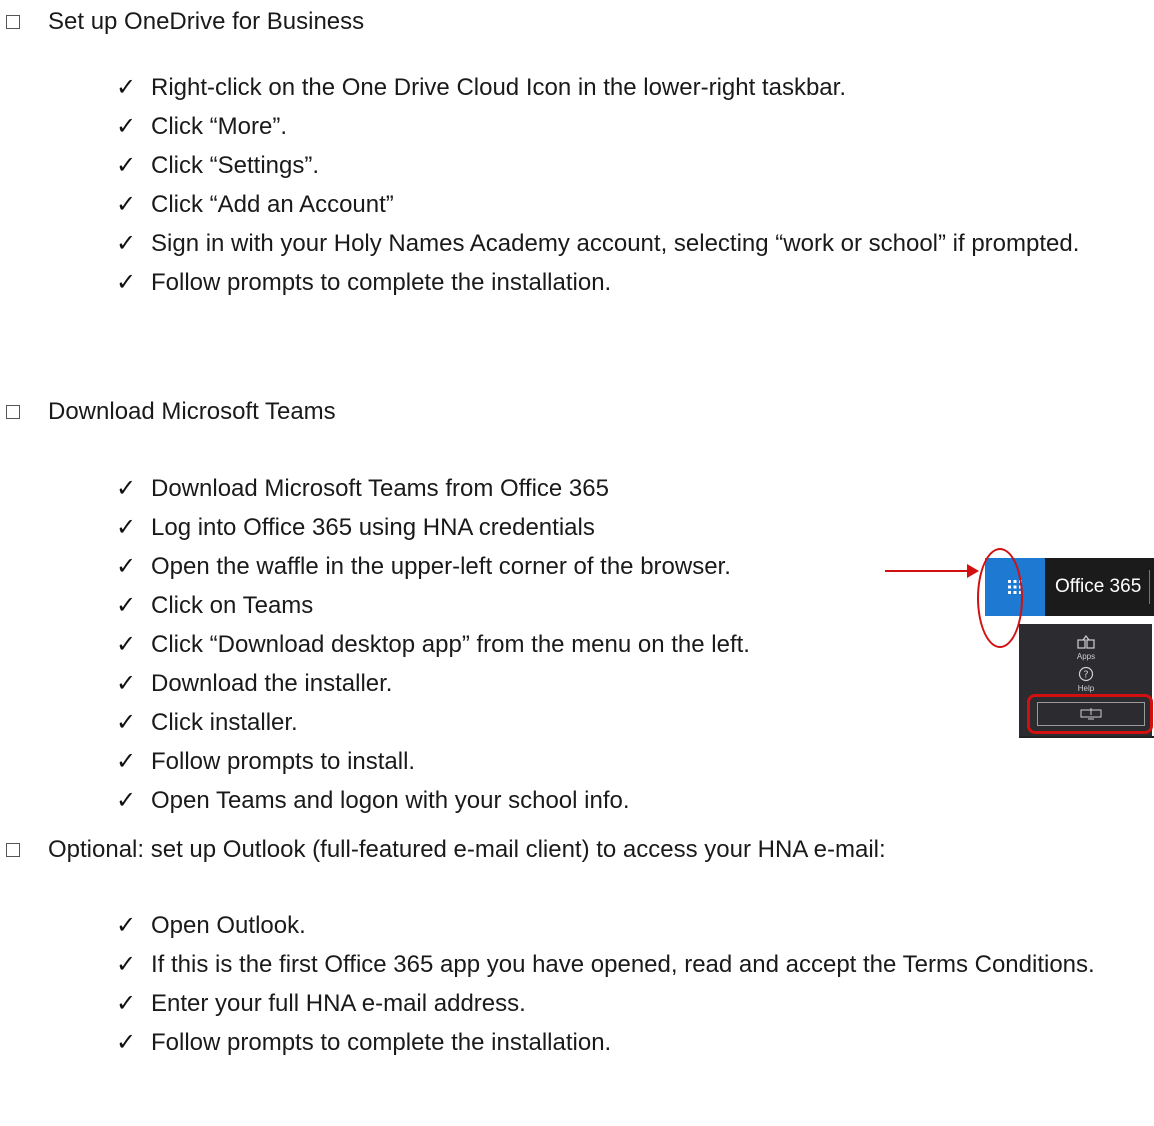  Describe the element at coordinates (272, 683) in the screenshot. I see `step-text: Download the installer.` at that location.